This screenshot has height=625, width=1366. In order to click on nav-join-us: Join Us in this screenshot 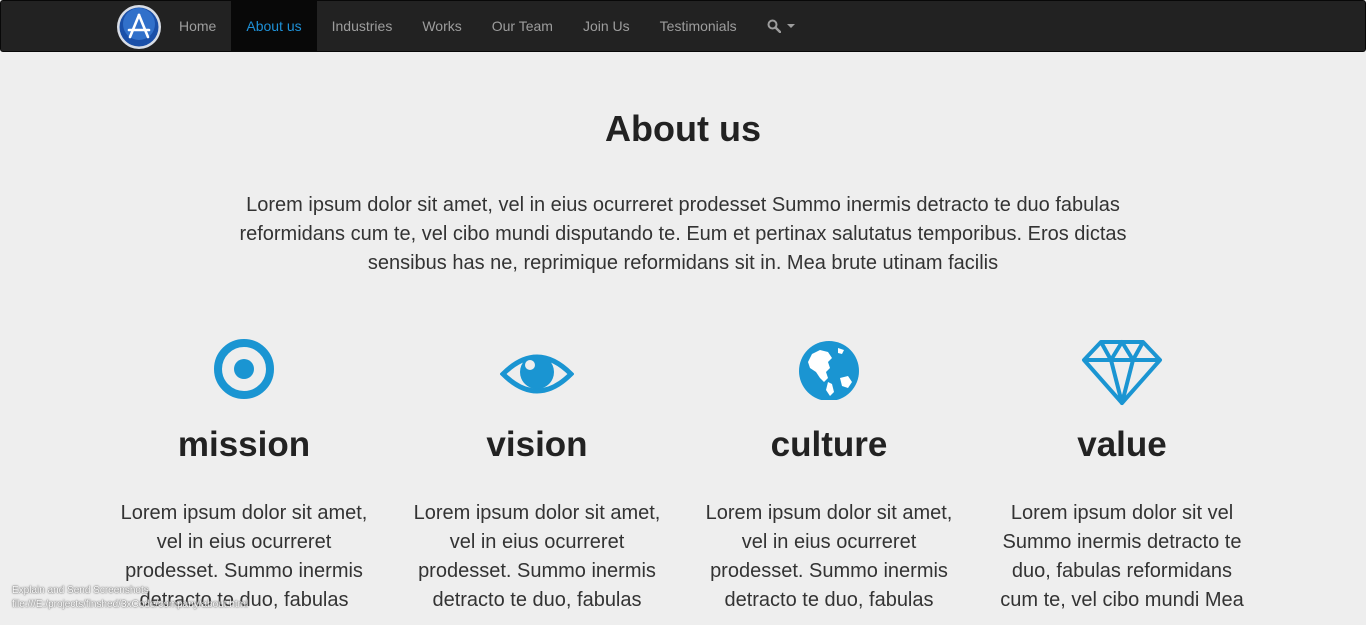, I will do `click(606, 26)`.